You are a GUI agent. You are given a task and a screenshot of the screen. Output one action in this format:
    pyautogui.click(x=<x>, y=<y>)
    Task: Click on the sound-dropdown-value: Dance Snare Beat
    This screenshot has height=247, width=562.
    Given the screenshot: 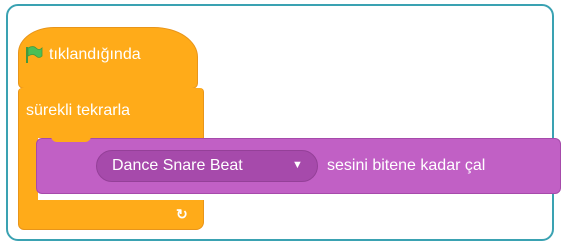 What is the action you would take?
    pyautogui.click(x=177, y=165)
    